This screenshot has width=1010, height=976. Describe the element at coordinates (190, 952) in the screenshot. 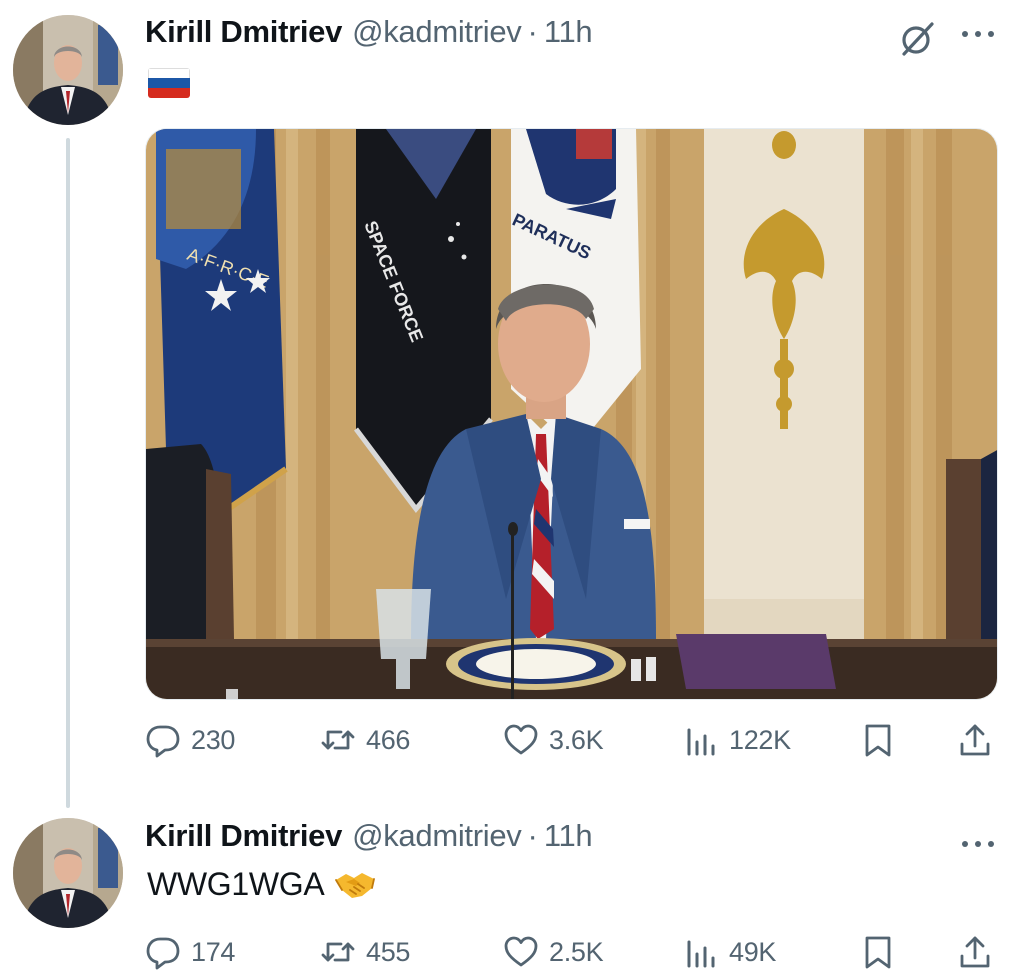

I see `reply-button: 174` at that location.